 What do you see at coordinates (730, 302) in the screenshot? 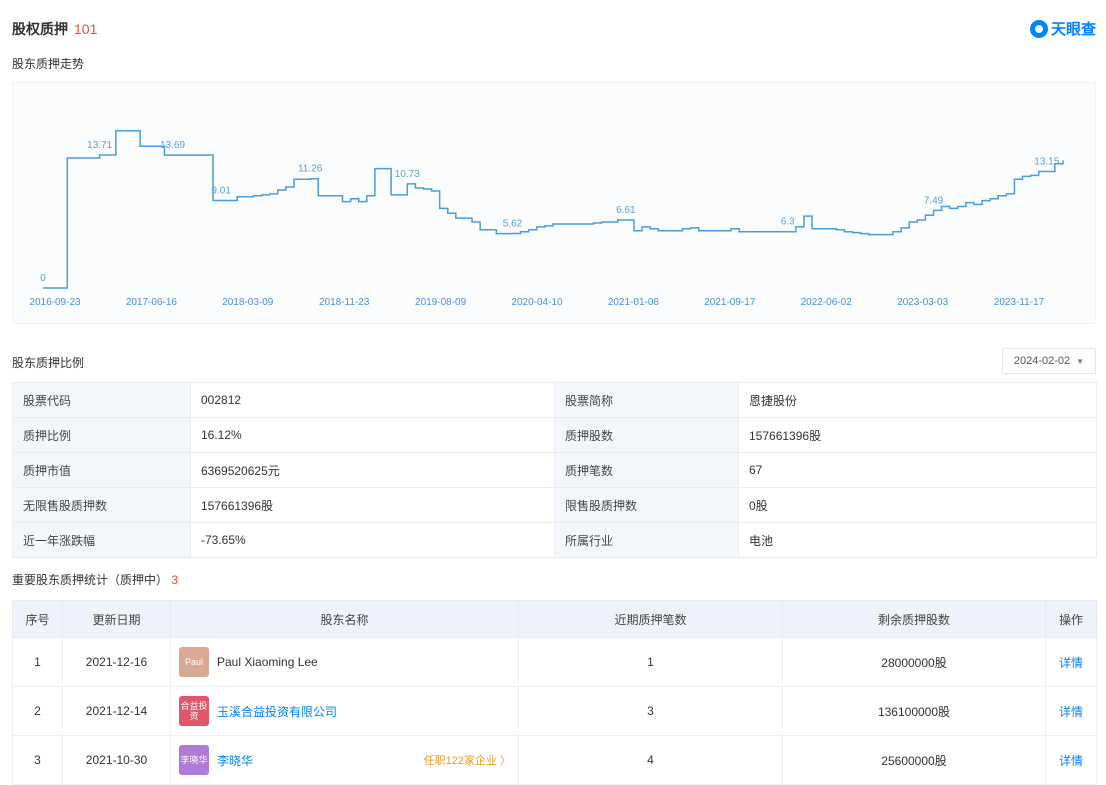
I see `x-tick-label: 2021-09-17` at bounding box center [730, 302].